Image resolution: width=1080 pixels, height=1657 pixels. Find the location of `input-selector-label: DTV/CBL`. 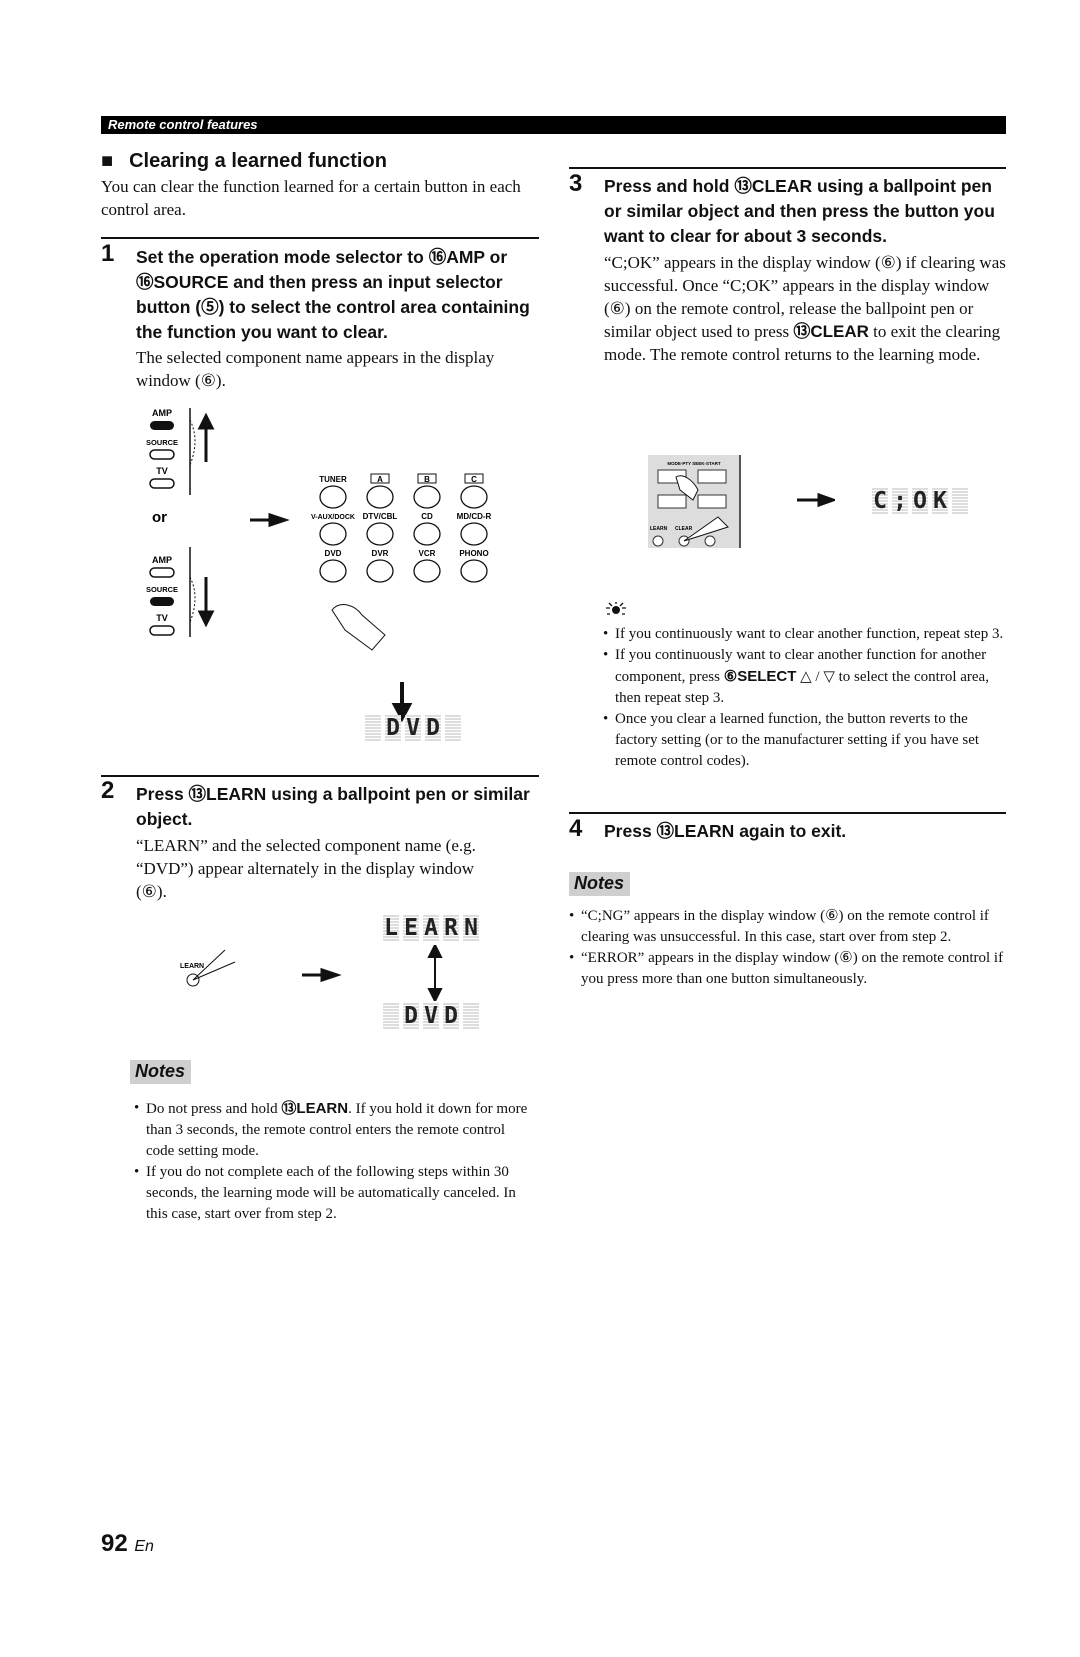

input-selector-label: DTV/CBL is located at coordinates (380, 516).